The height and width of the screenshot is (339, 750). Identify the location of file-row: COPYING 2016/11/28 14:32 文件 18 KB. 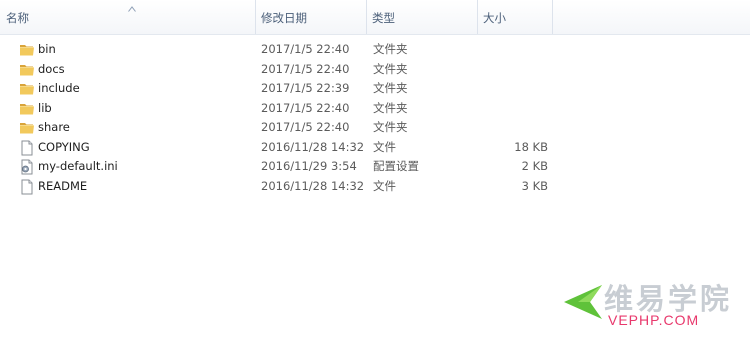
(280, 148).